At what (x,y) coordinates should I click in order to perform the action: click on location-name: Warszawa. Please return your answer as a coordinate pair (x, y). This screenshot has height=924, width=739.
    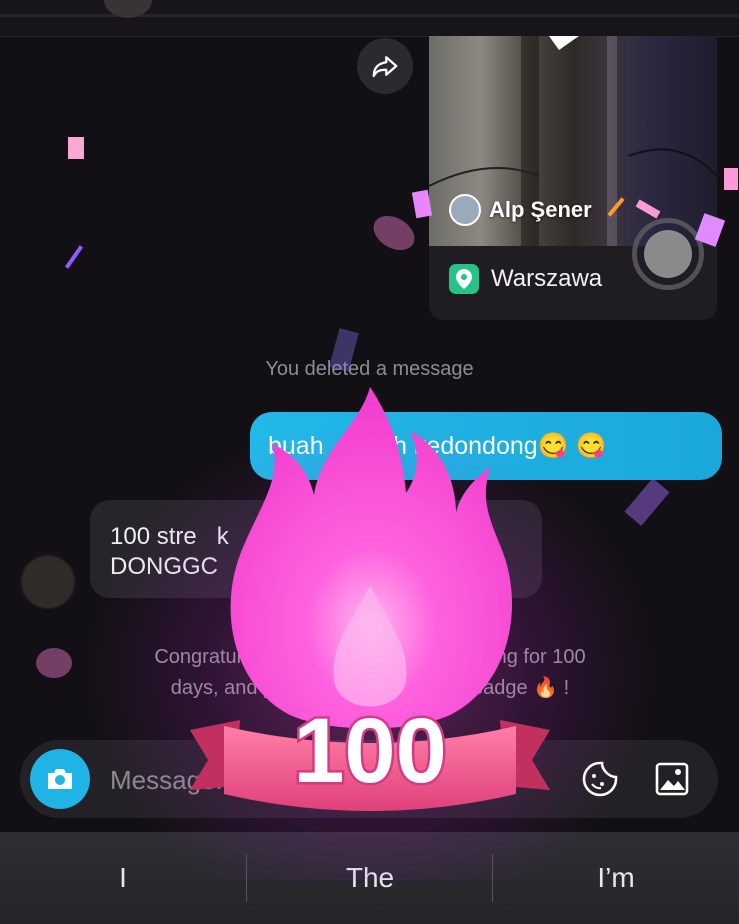
    Looking at the image, I should click on (547, 278).